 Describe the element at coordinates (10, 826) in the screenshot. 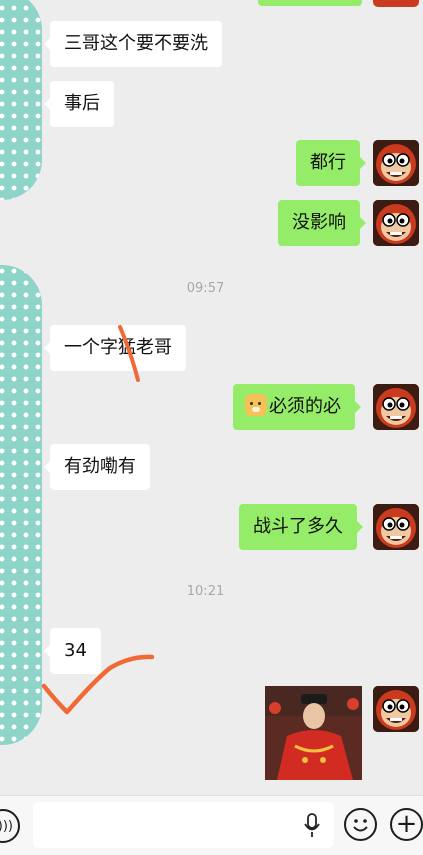

I see `voice-icon: )))` at that location.